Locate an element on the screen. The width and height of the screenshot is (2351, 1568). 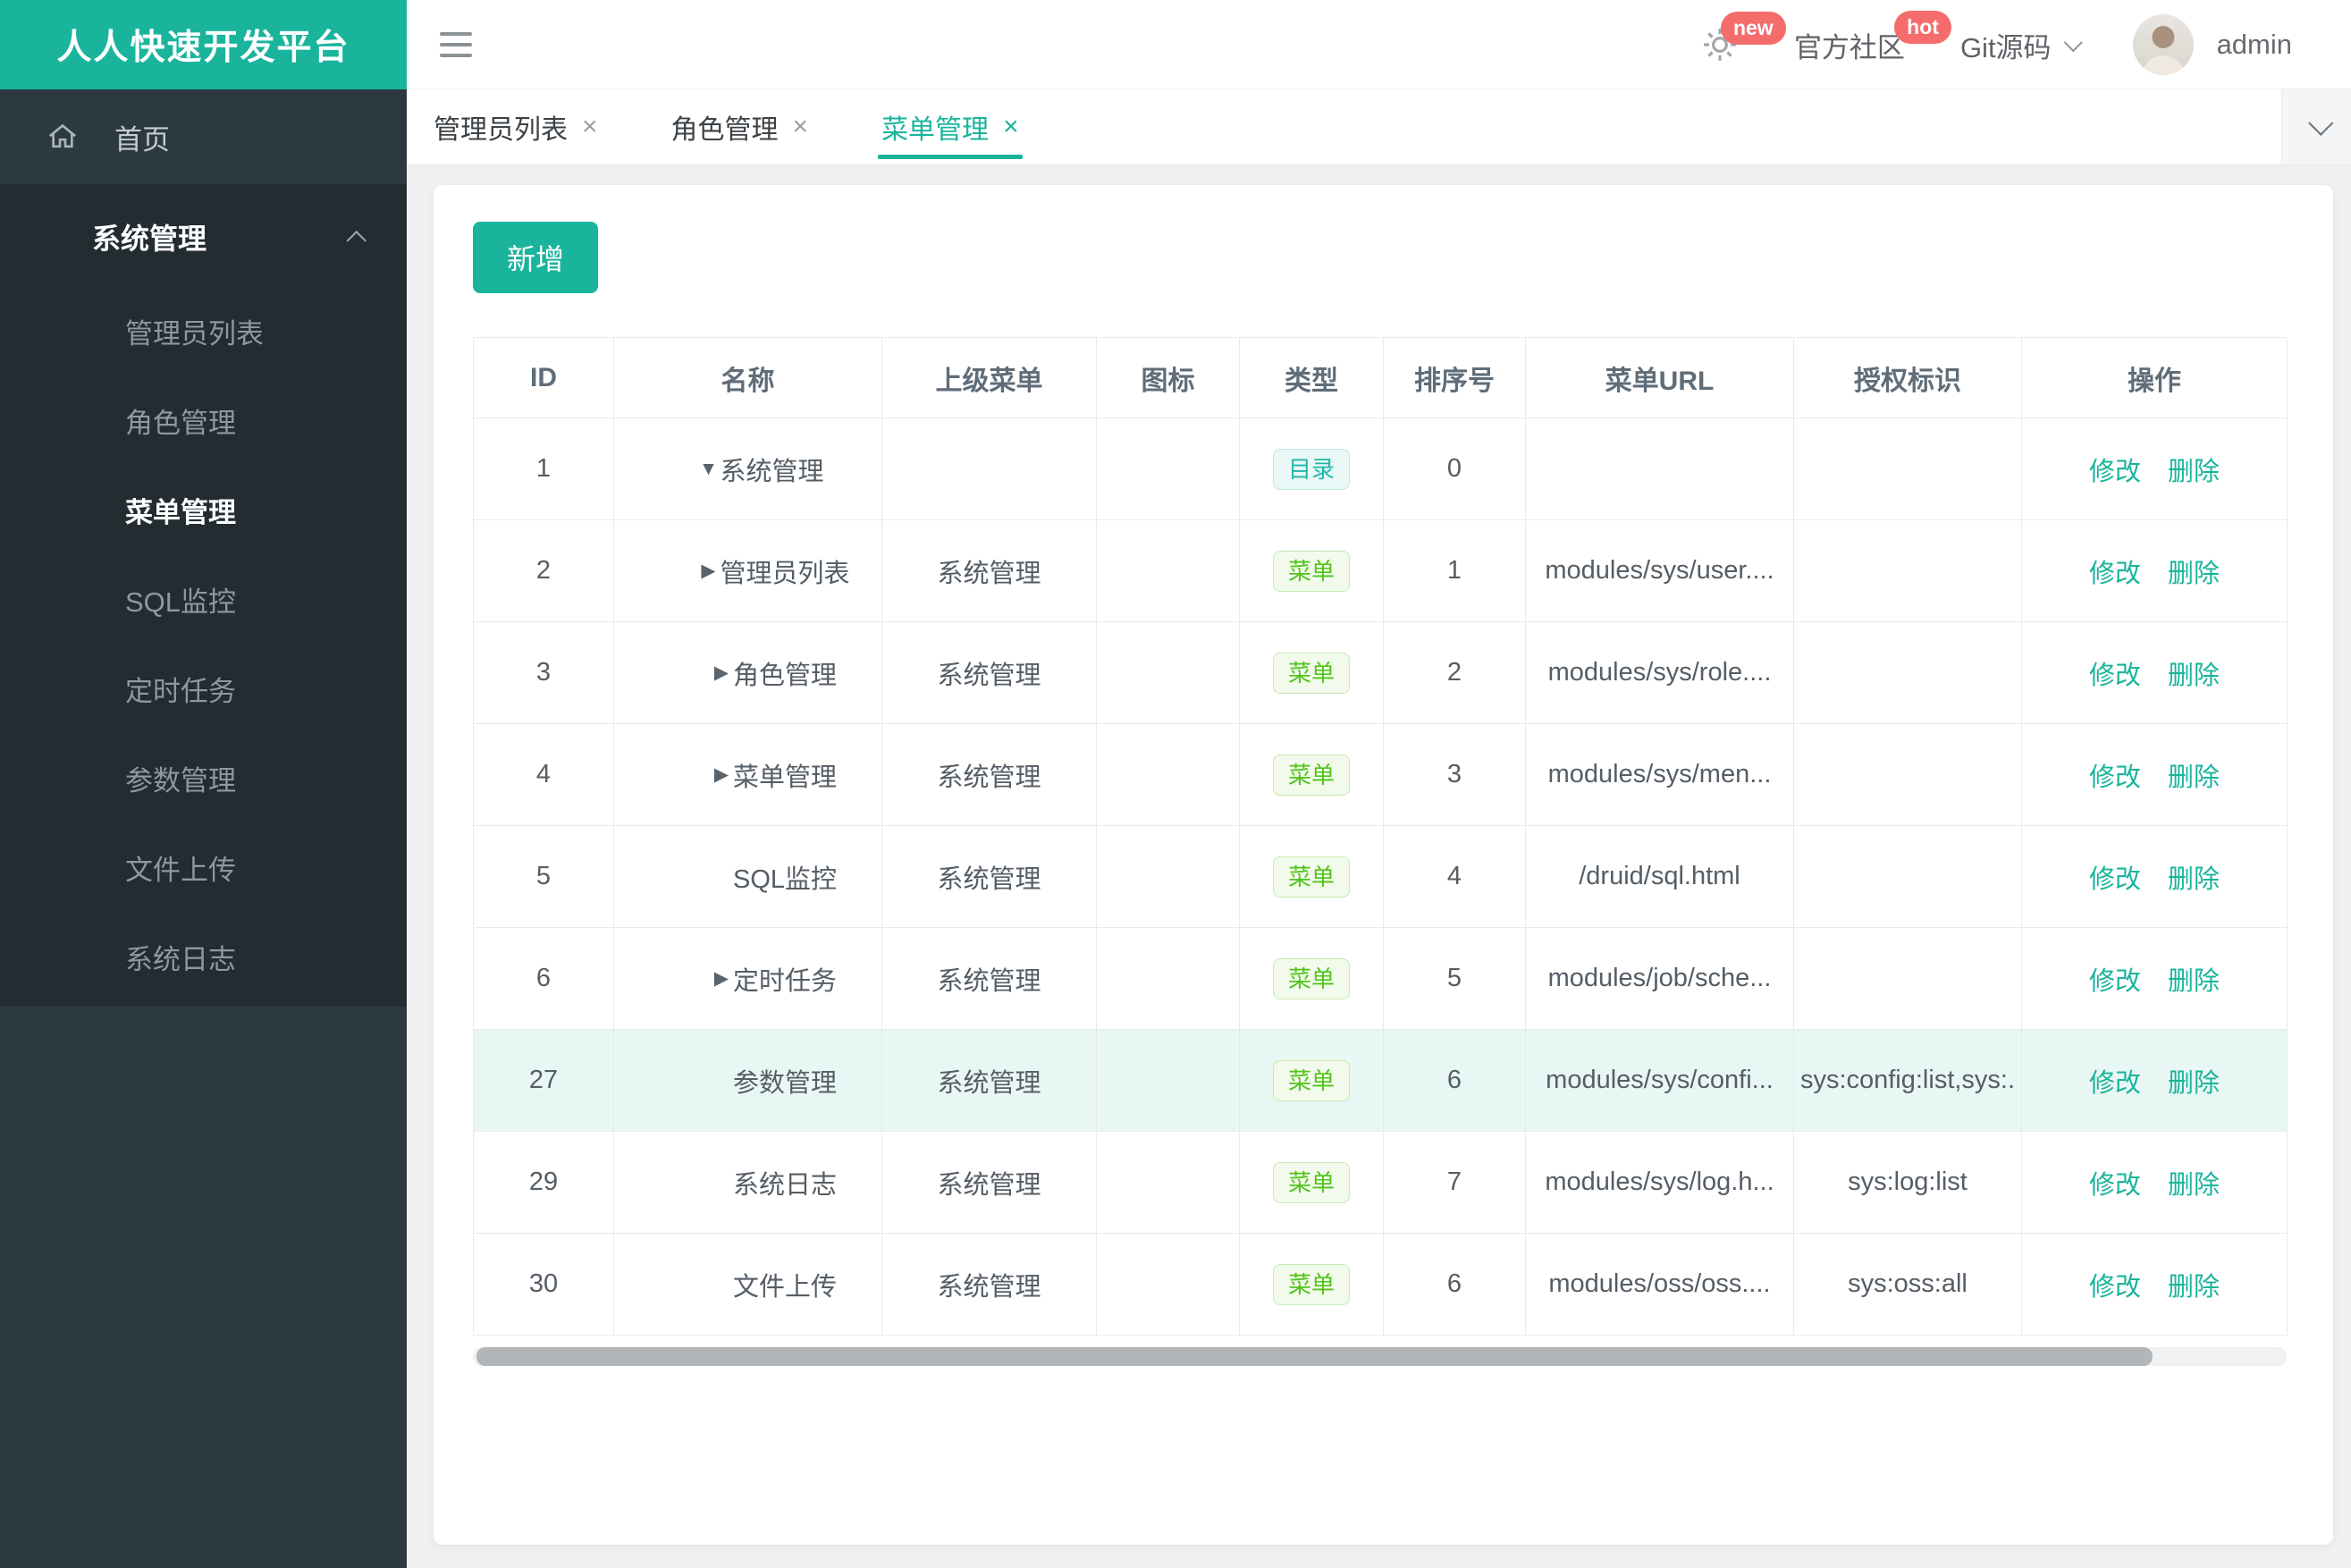
menu-name-text: 文件上传 is located at coordinates (784, 1287).